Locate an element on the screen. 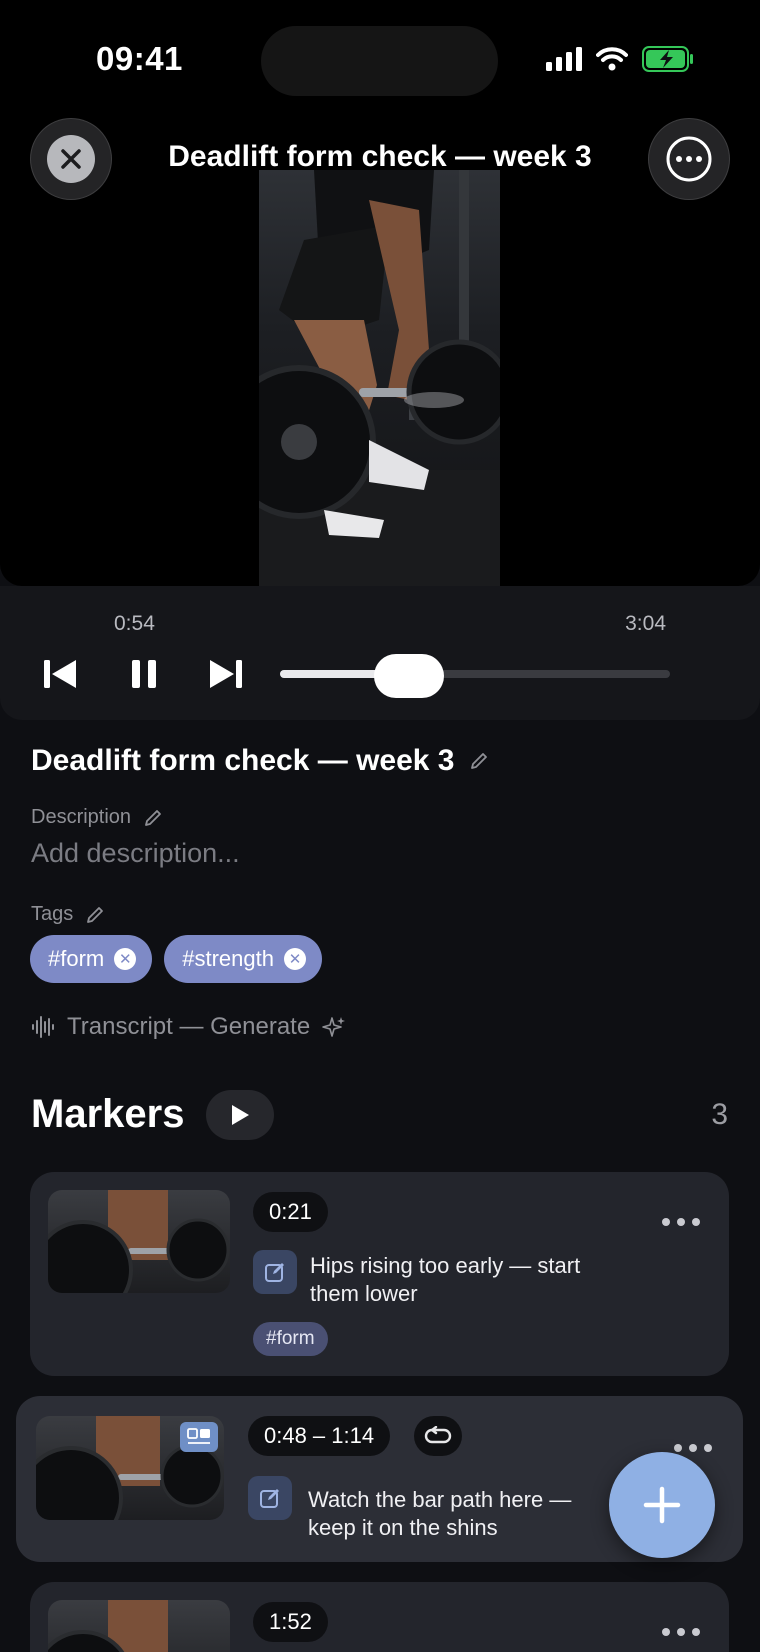 This screenshot has height=1652, width=760. description-label-row: Description is located at coordinates (97, 817).